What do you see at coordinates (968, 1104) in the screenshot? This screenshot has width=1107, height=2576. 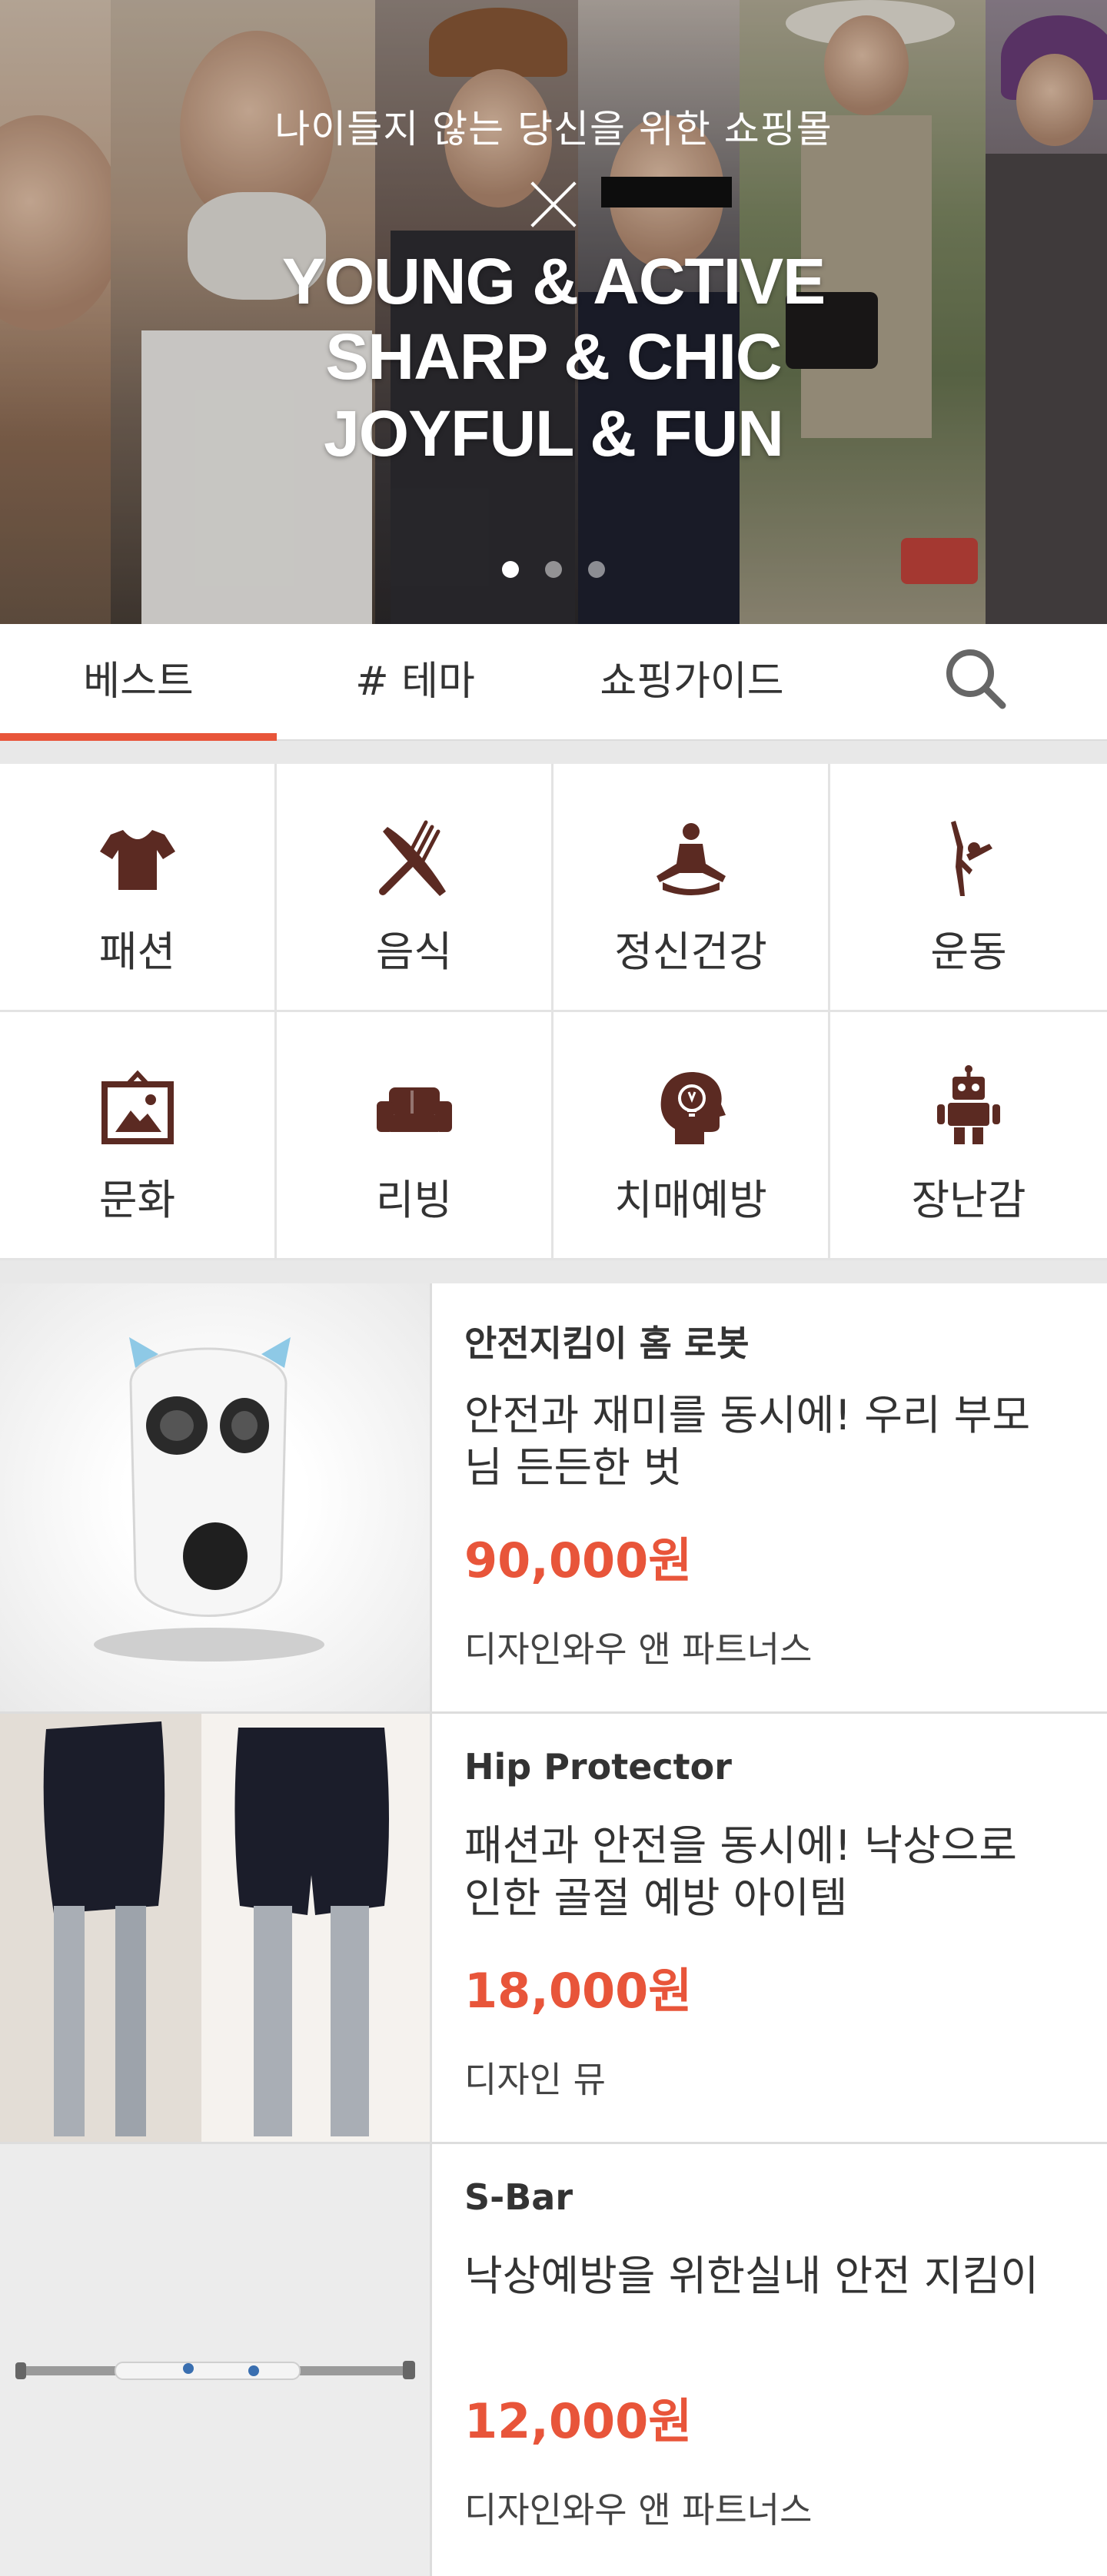 I see `robot-icon` at bounding box center [968, 1104].